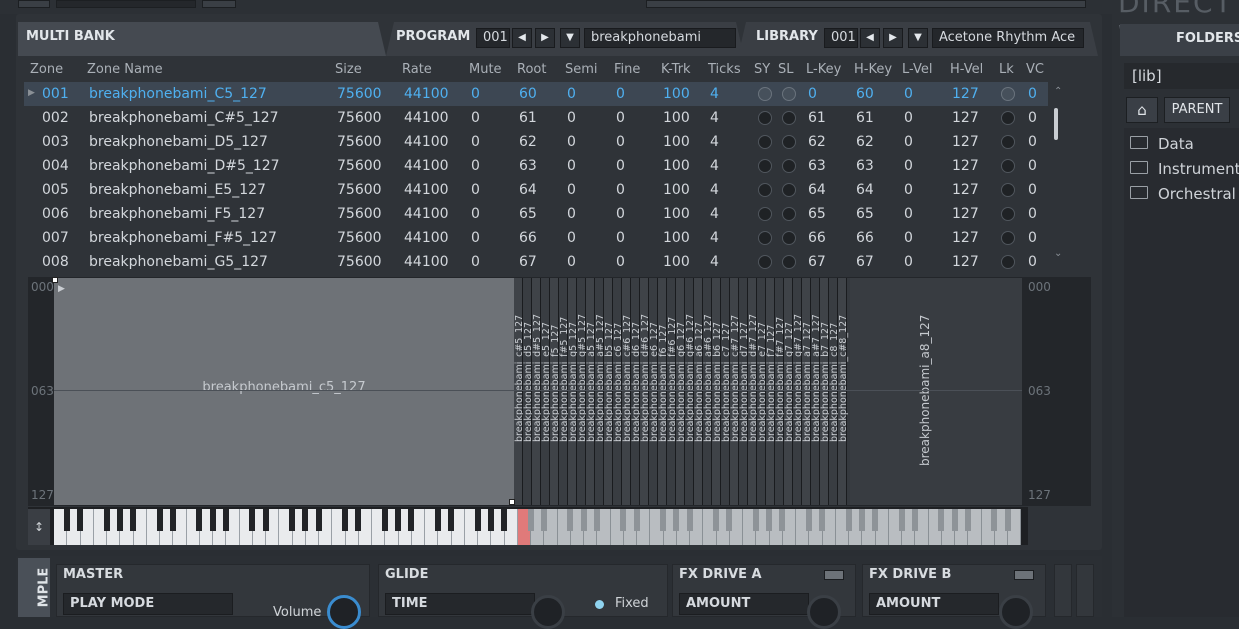 This screenshot has height=629, width=1239. Describe the element at coordinates (183, 238) in the screenshot. I see `cell-zone-name: breakphonebami_F#5_127` at that location.